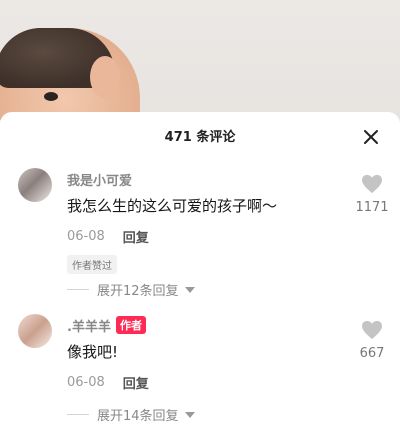 This screenshot has height=440, width=400. Describe the element at coordinates (51, 96) in the screenshot. I see `video-frame-eye` at that location.